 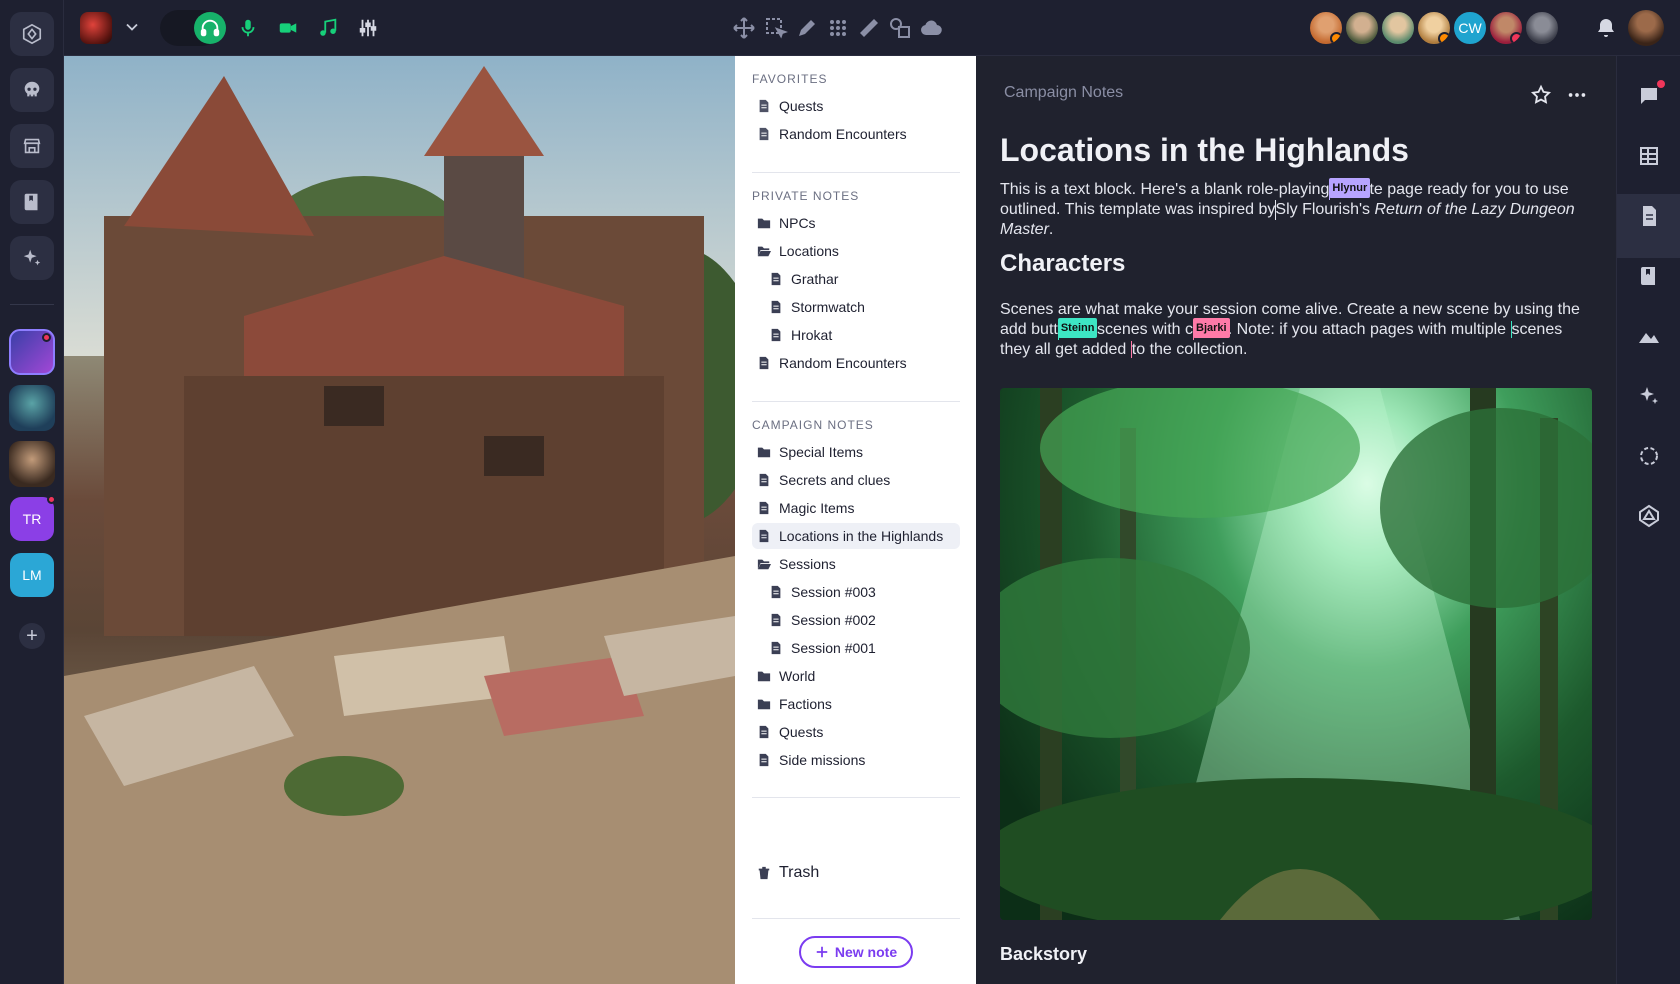 I want to click on note-item-side-missions: Side missions, so click(x=856, y=760).